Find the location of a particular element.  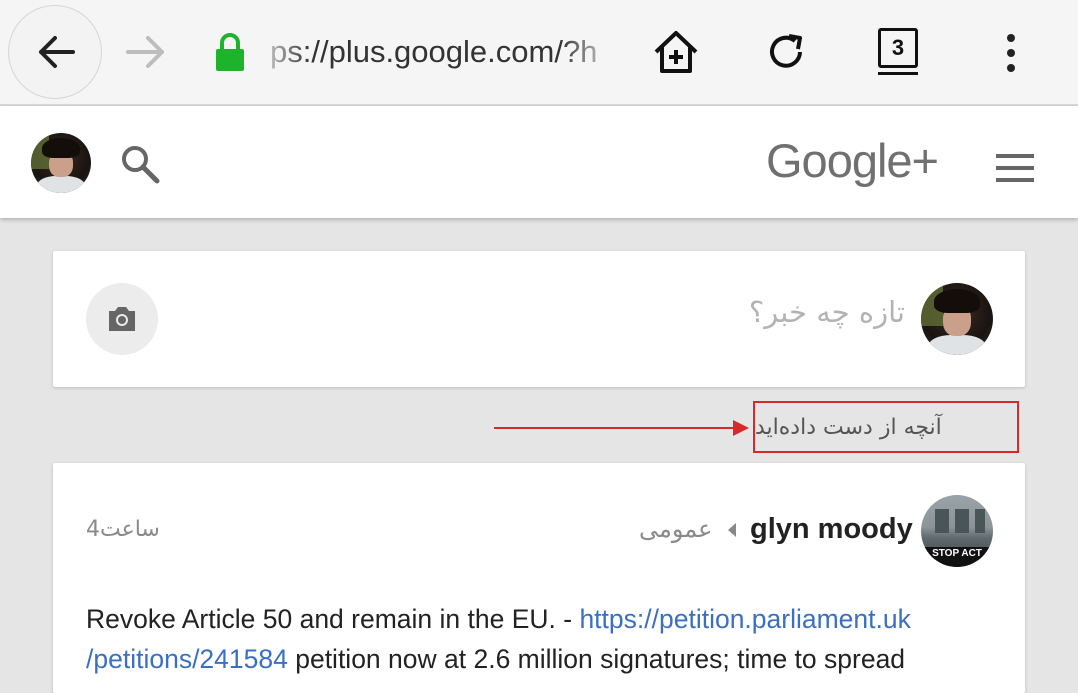

missed-posts-label: آنچه از دست داده‌اید is located at coordinates (886, 427).